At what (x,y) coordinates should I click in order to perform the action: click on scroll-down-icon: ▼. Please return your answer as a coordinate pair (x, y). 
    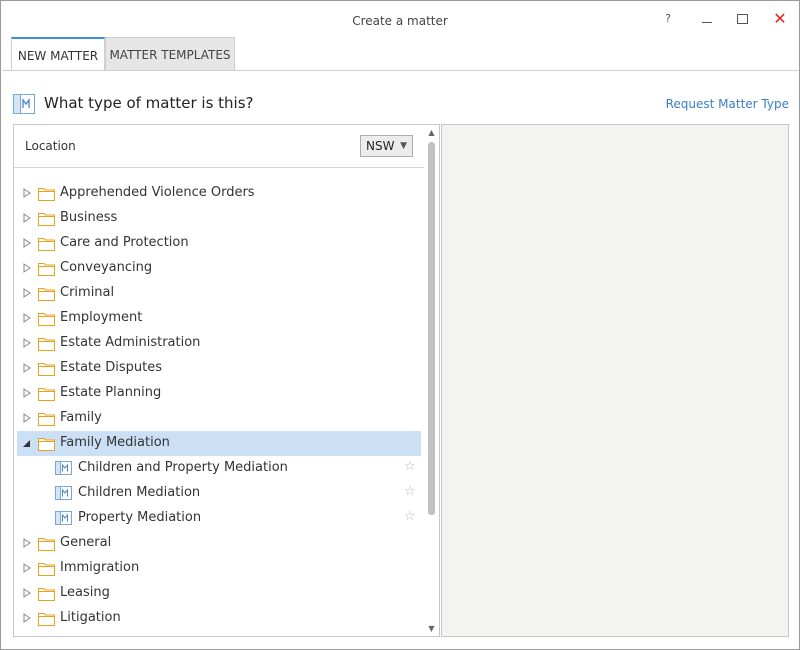
    Looking at the image, I should click on (431, 628).